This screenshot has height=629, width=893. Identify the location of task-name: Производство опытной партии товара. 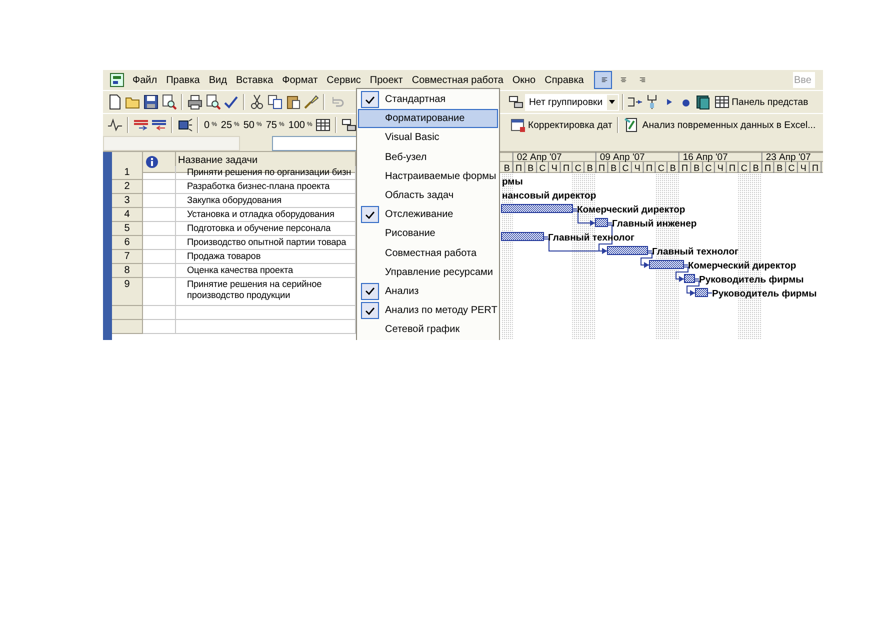
(266, 243).